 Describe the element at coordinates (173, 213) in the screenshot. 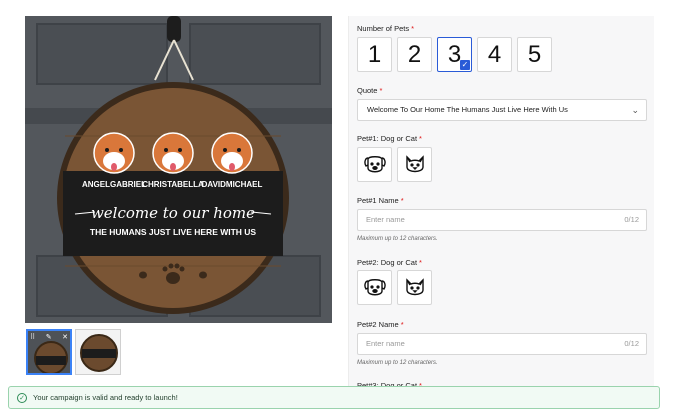

I see `sign-script: welcome to our home` at that location.